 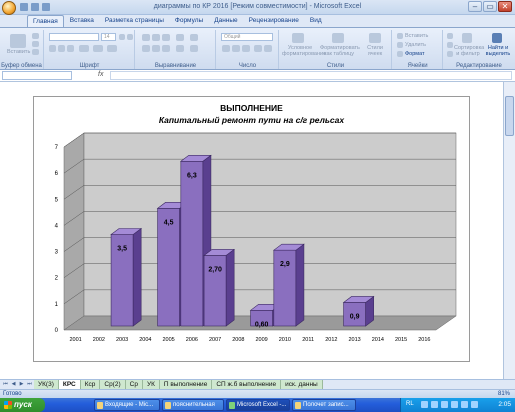 What do you see at coordinates (450, 45) in the screenshot?
I see `fill-icon` at bounding box center [450, 45].